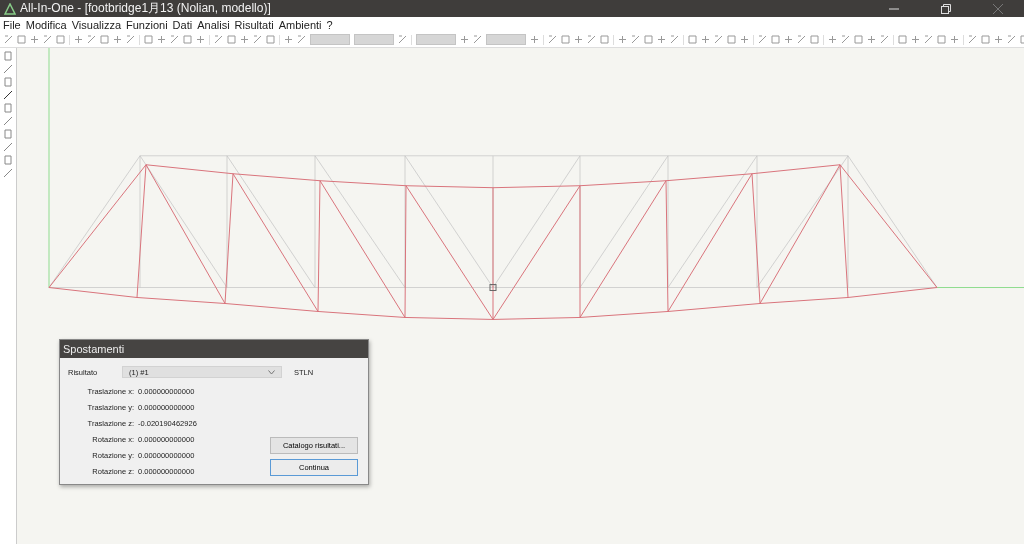  I want to click on chevron-icon, so click(271, 372).